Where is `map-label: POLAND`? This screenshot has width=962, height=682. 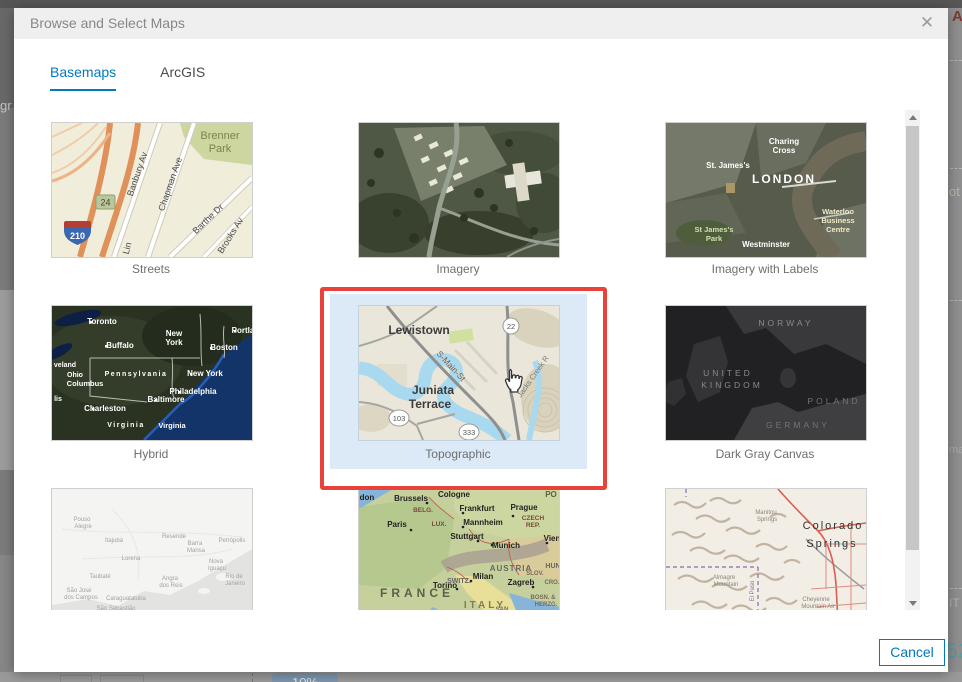 map-label: POLAND is located at coordinates (834, 401).